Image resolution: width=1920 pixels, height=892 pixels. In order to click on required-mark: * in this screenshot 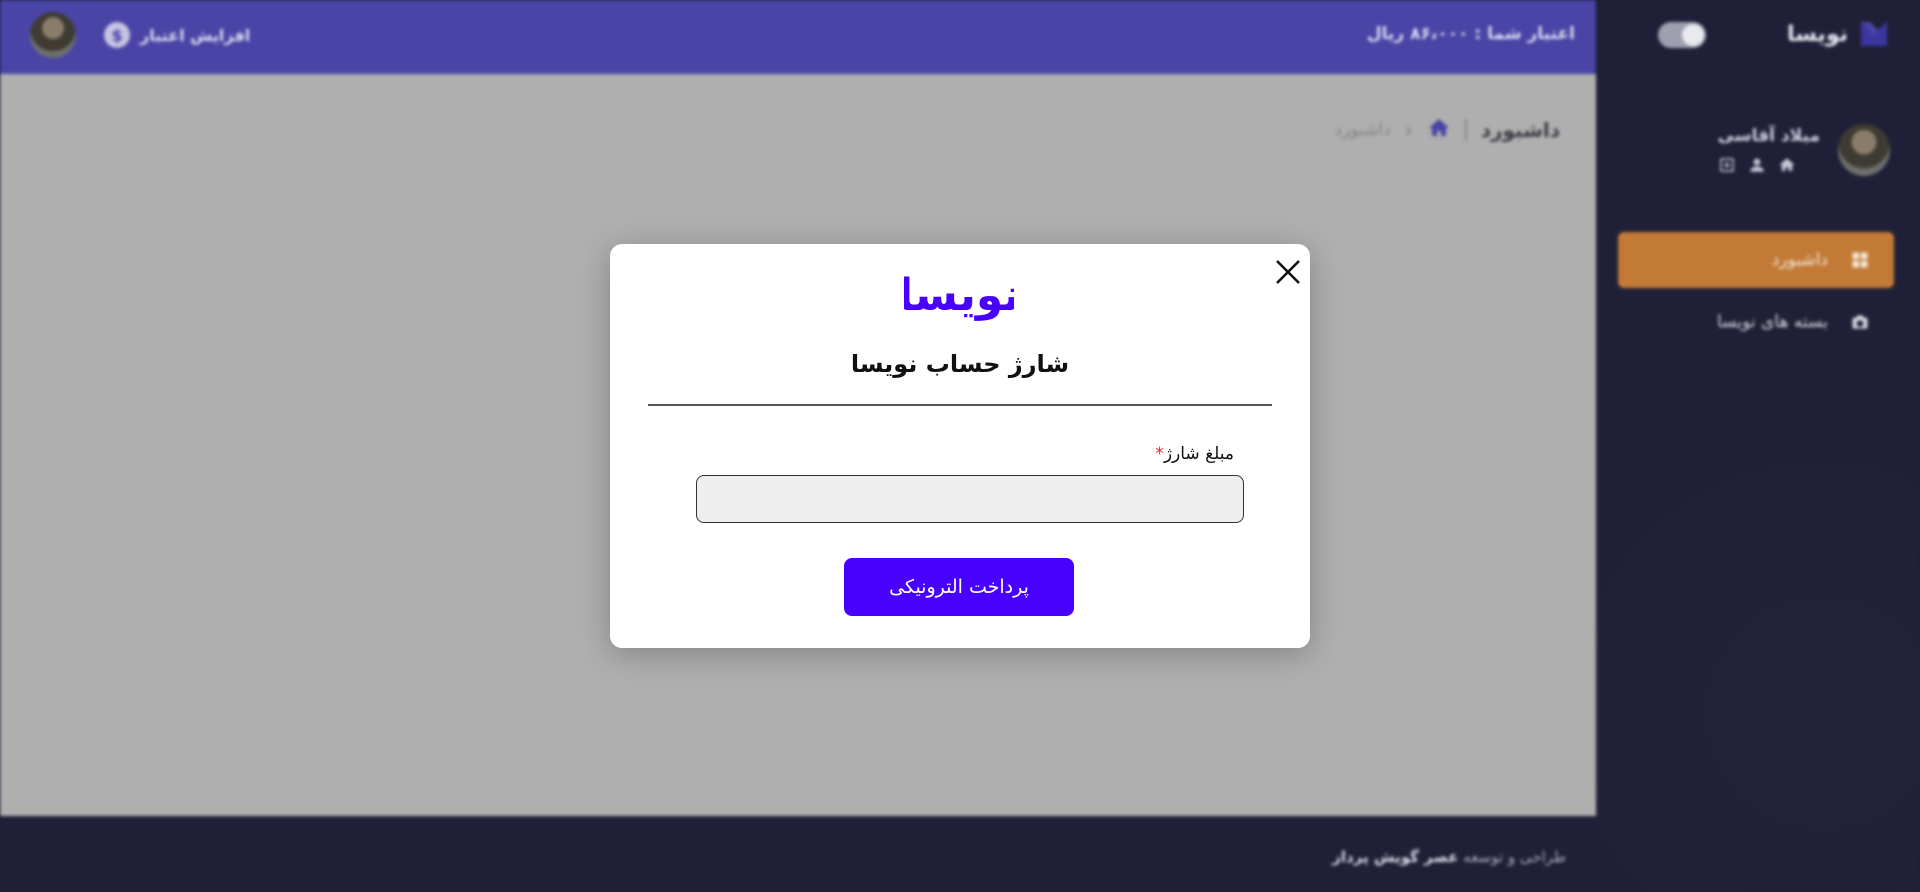, I will do `click(1159, 454)`.